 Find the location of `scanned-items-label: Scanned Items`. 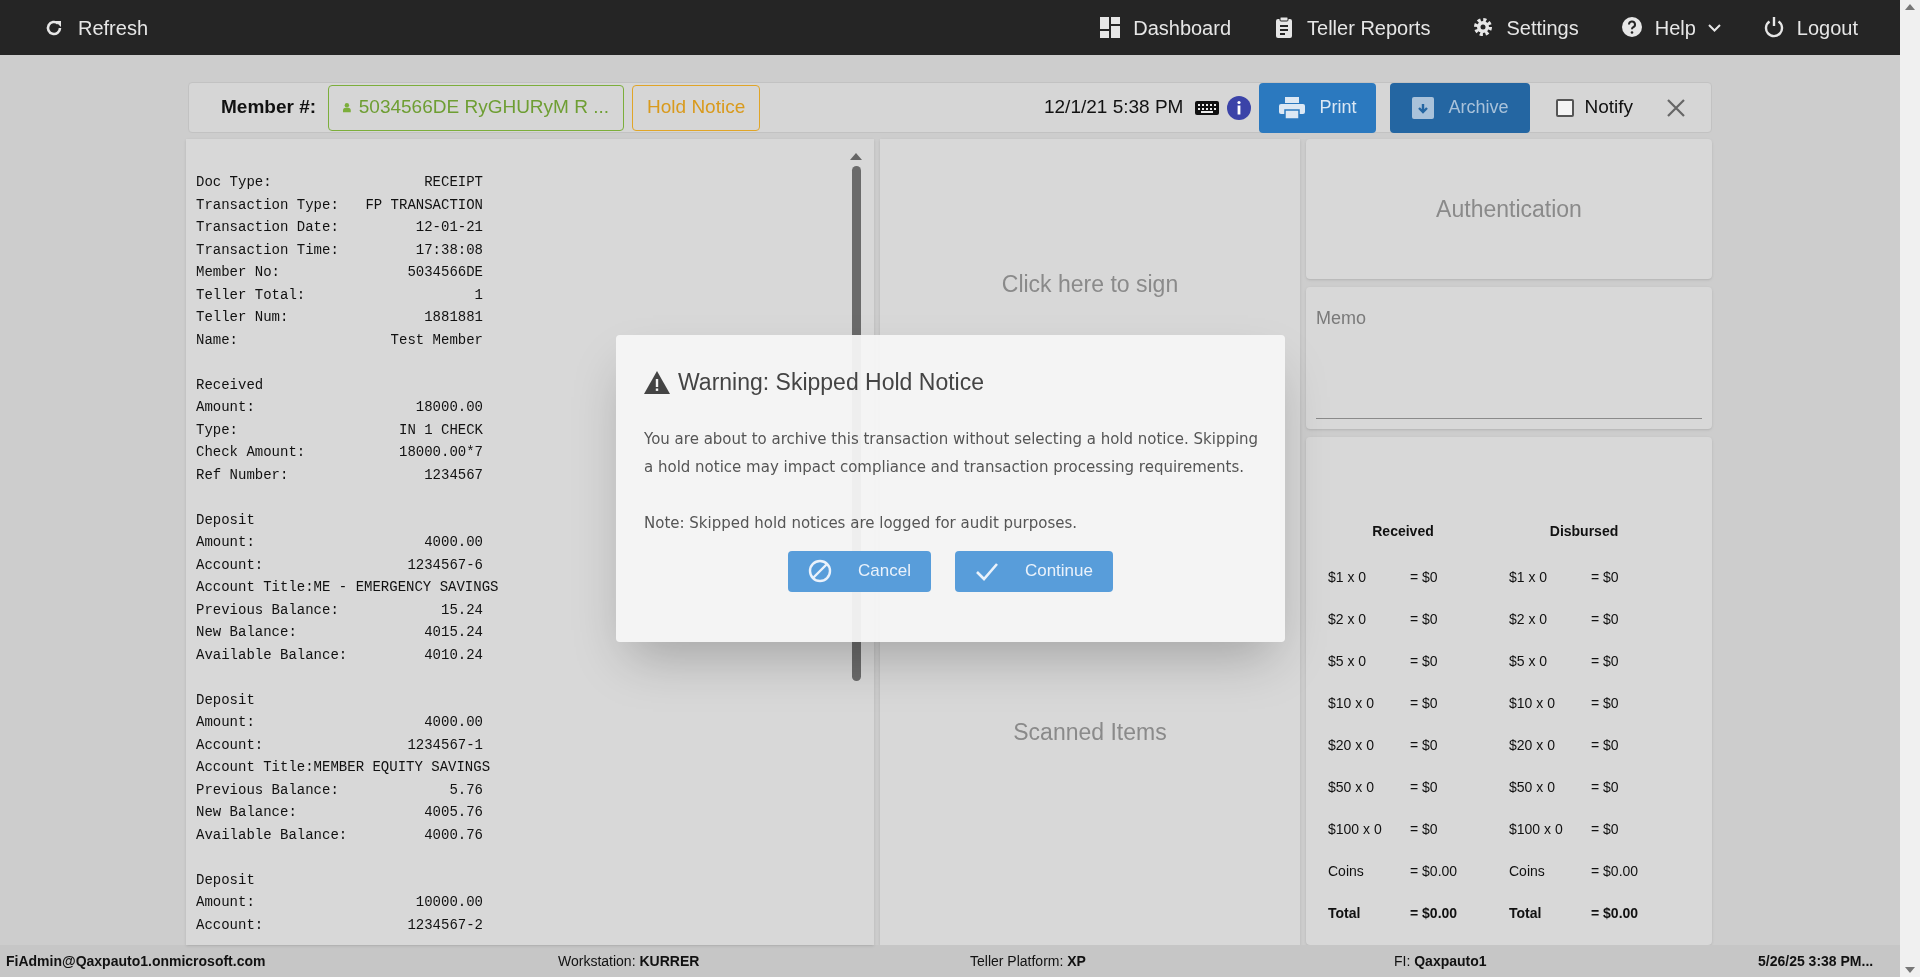

scanned-items-label: Scanned Items is located at coordinates (1090, 732).